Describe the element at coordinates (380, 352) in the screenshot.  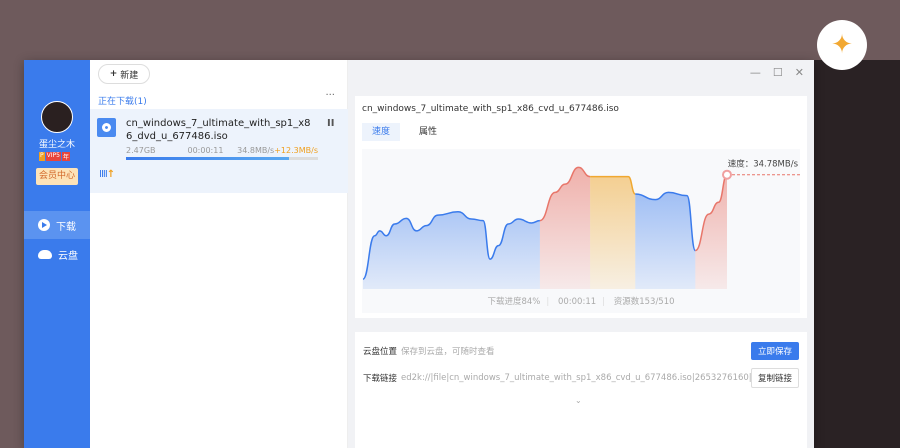
I see `cloud-location-label: 云盘位置` at that location.